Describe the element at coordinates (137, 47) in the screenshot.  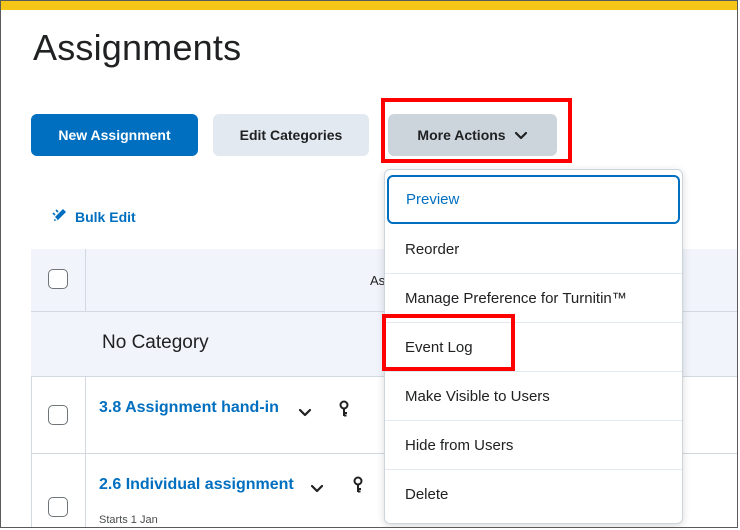
I see `page-title: Assignments` at that location.